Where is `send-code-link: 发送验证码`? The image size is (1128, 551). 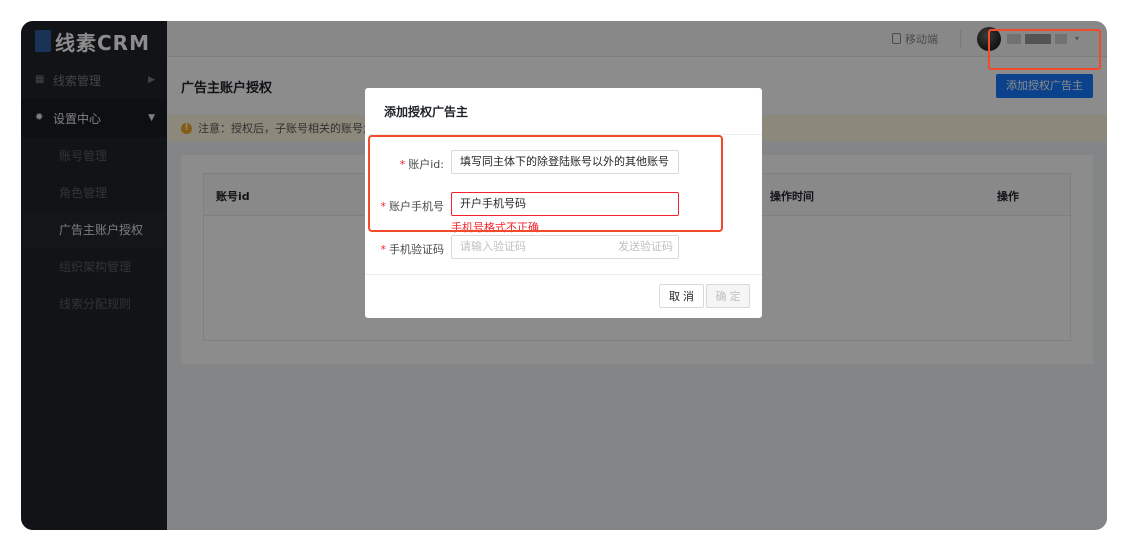
send-code-link: 发送验证码 is located at coordinates (645, 247).